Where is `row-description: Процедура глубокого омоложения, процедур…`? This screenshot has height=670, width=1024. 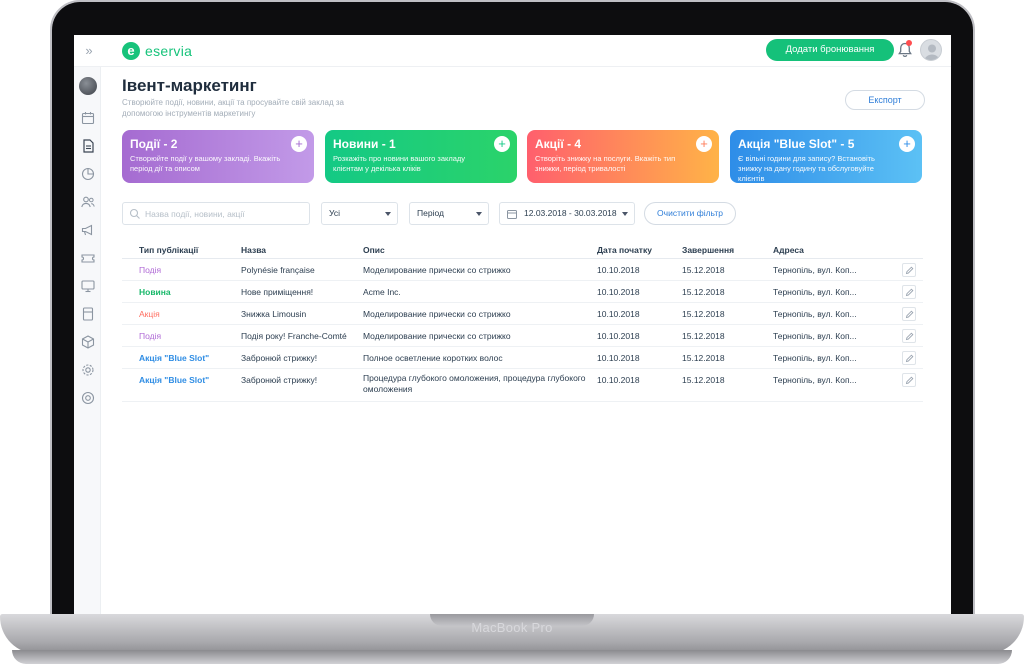 row-description: Процедура глубокого омоложения, процедур… is located at coordinates (474, 383).